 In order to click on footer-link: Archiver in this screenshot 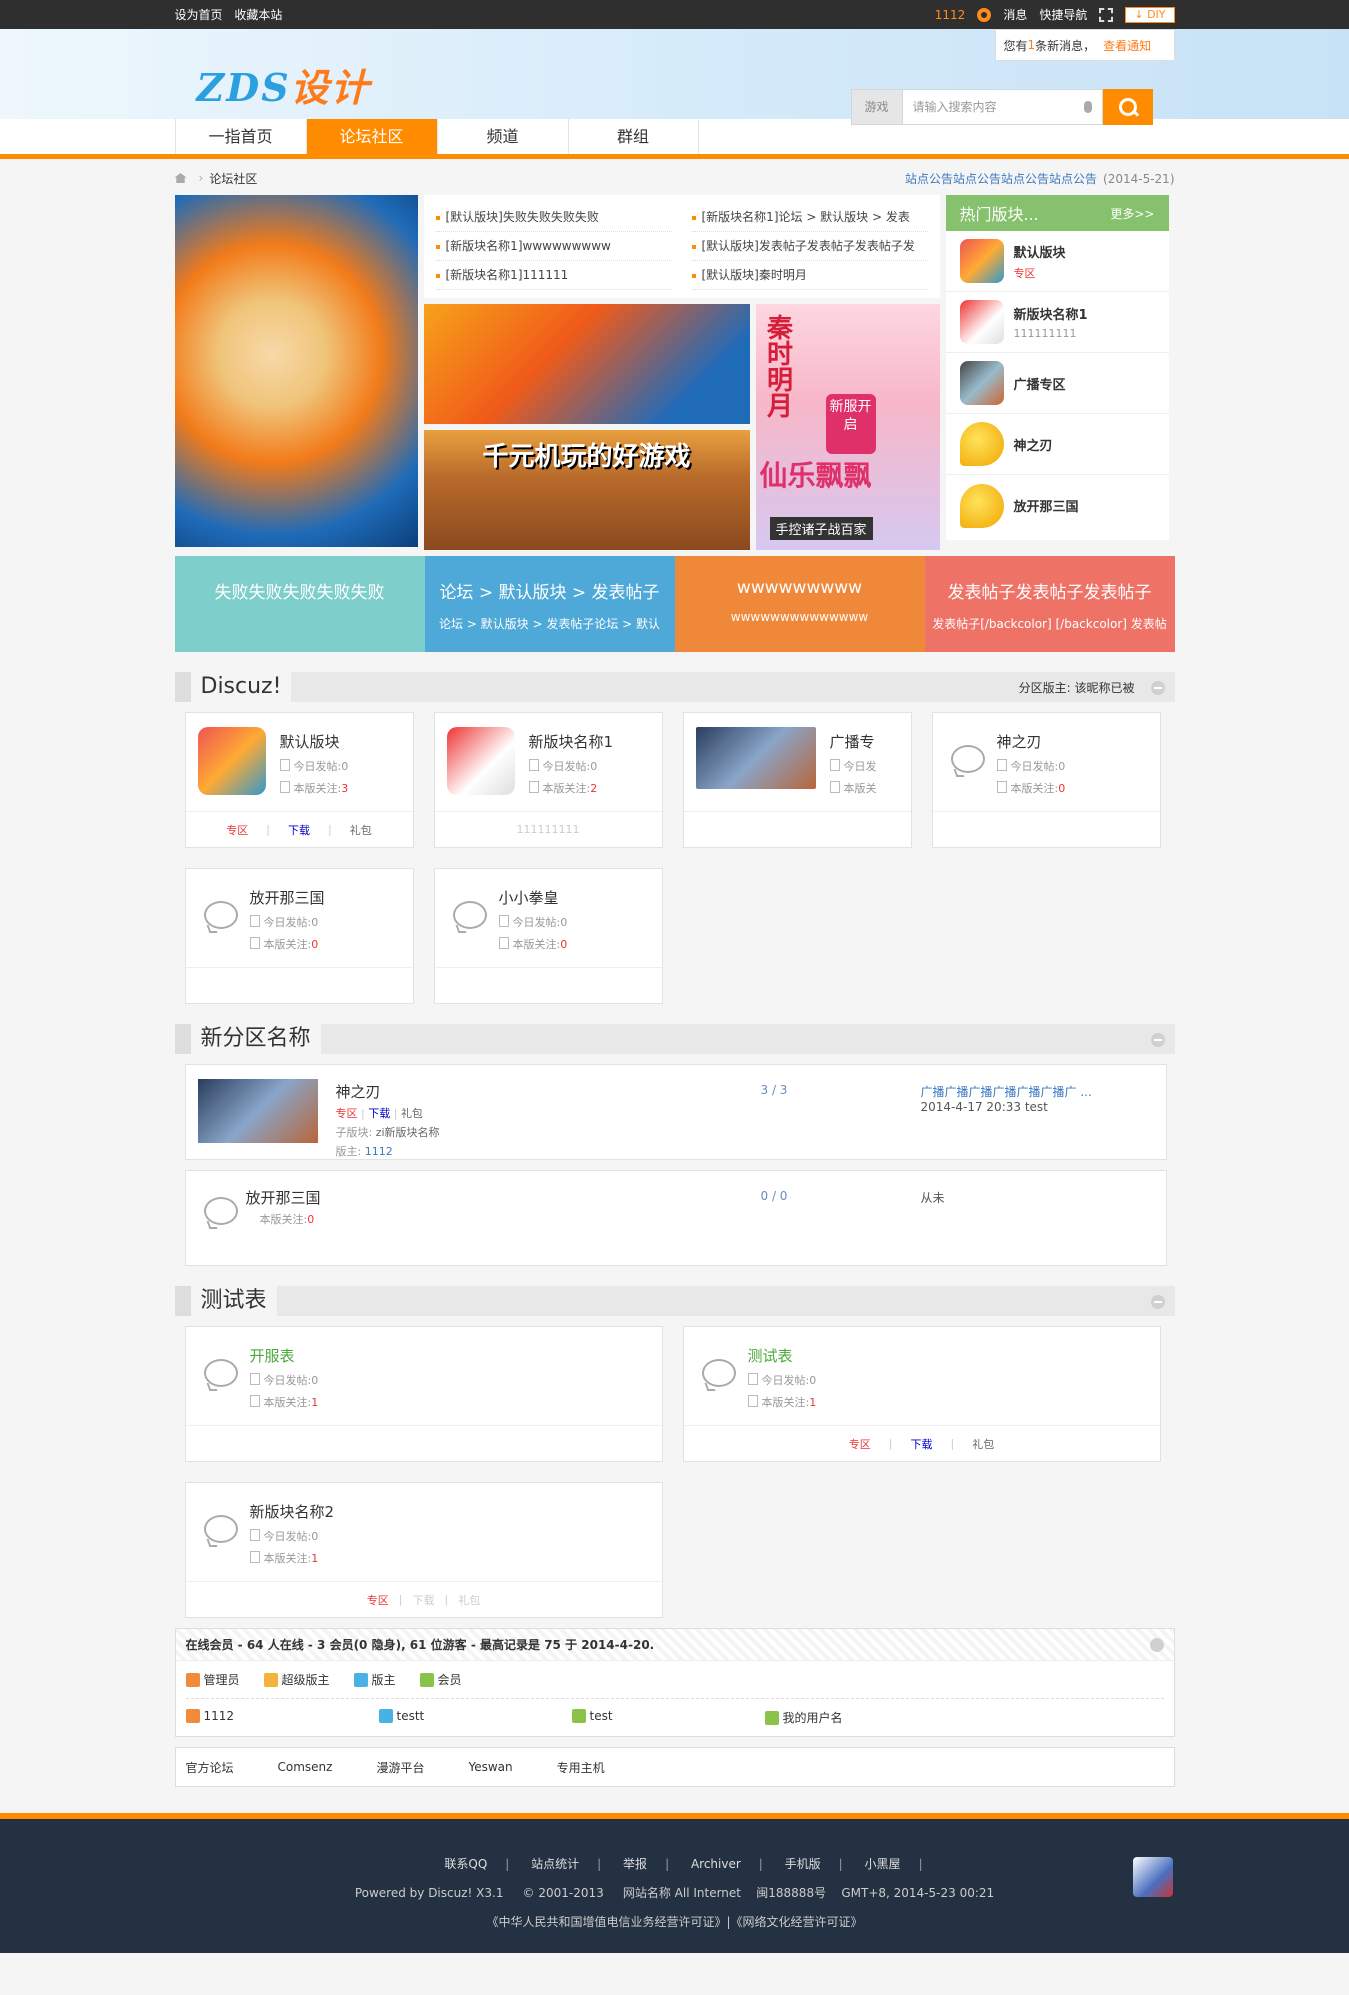, I will do `click(716, 1864)`.